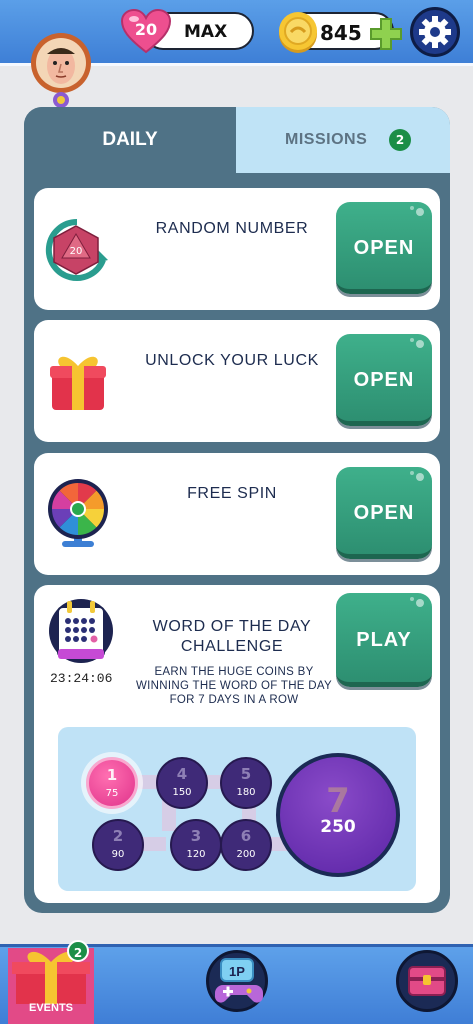  I want to click on unlock-luck-card: UNLOCK YOUR LUCK OPEN, so click(237, 381).